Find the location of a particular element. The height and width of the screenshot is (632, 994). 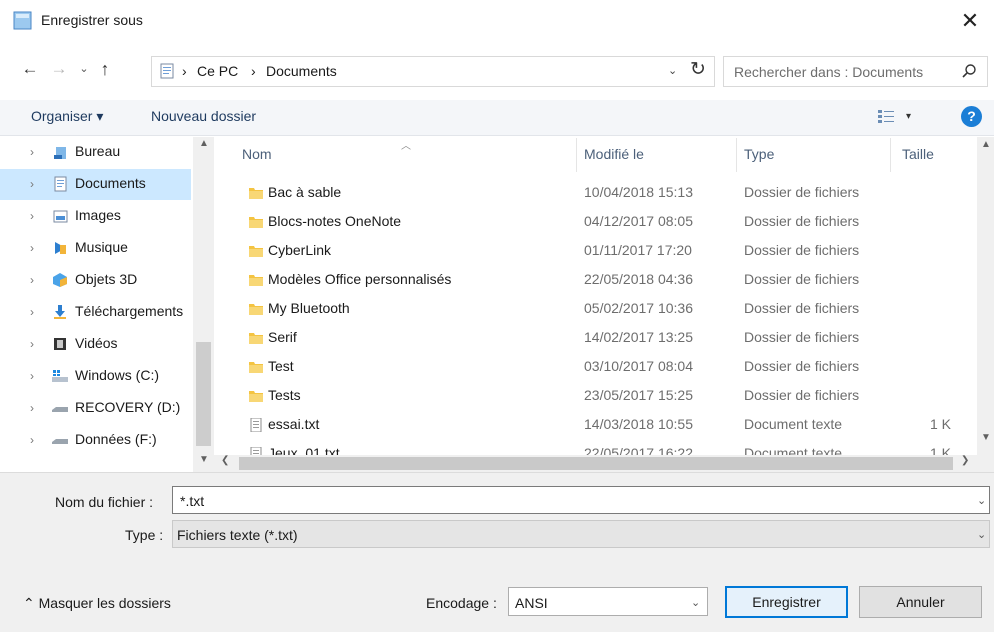

breadcrumb-documents: Documents is located at coordinates (301, 71).